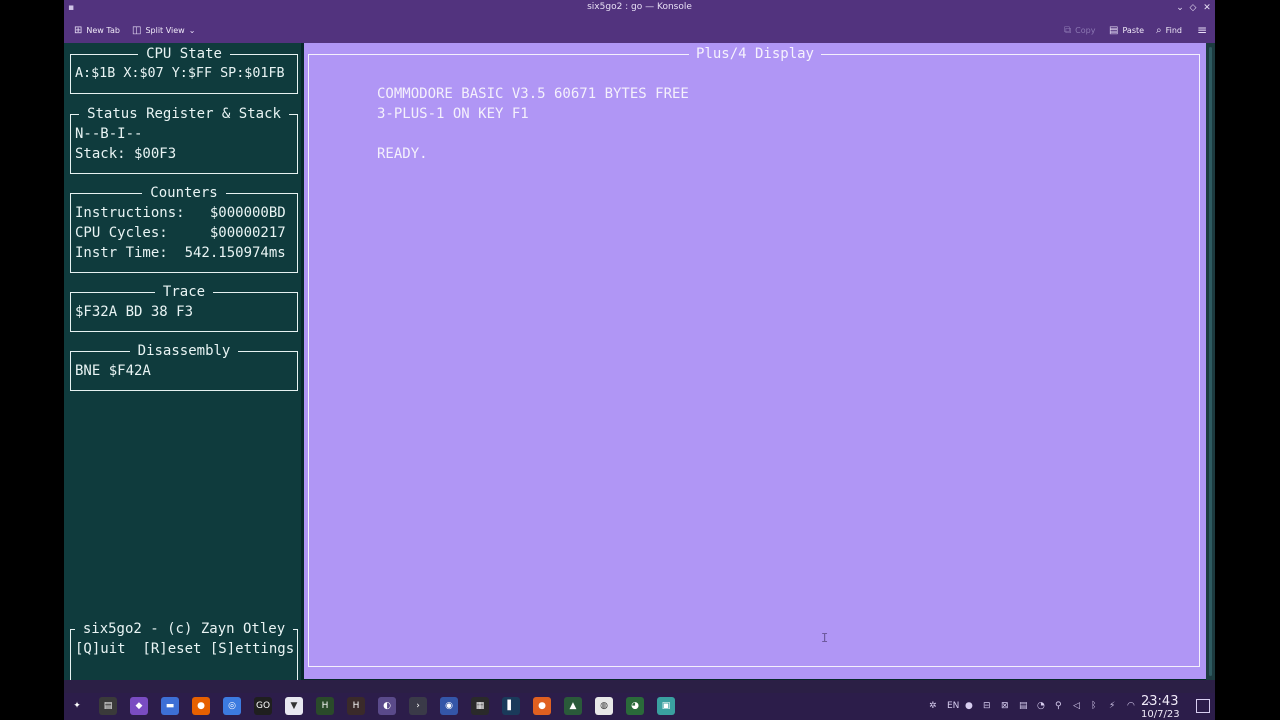 This screenshot has width=1280, height=720. I want to click on keyboard-layout-label: EN, so click(953, 706).